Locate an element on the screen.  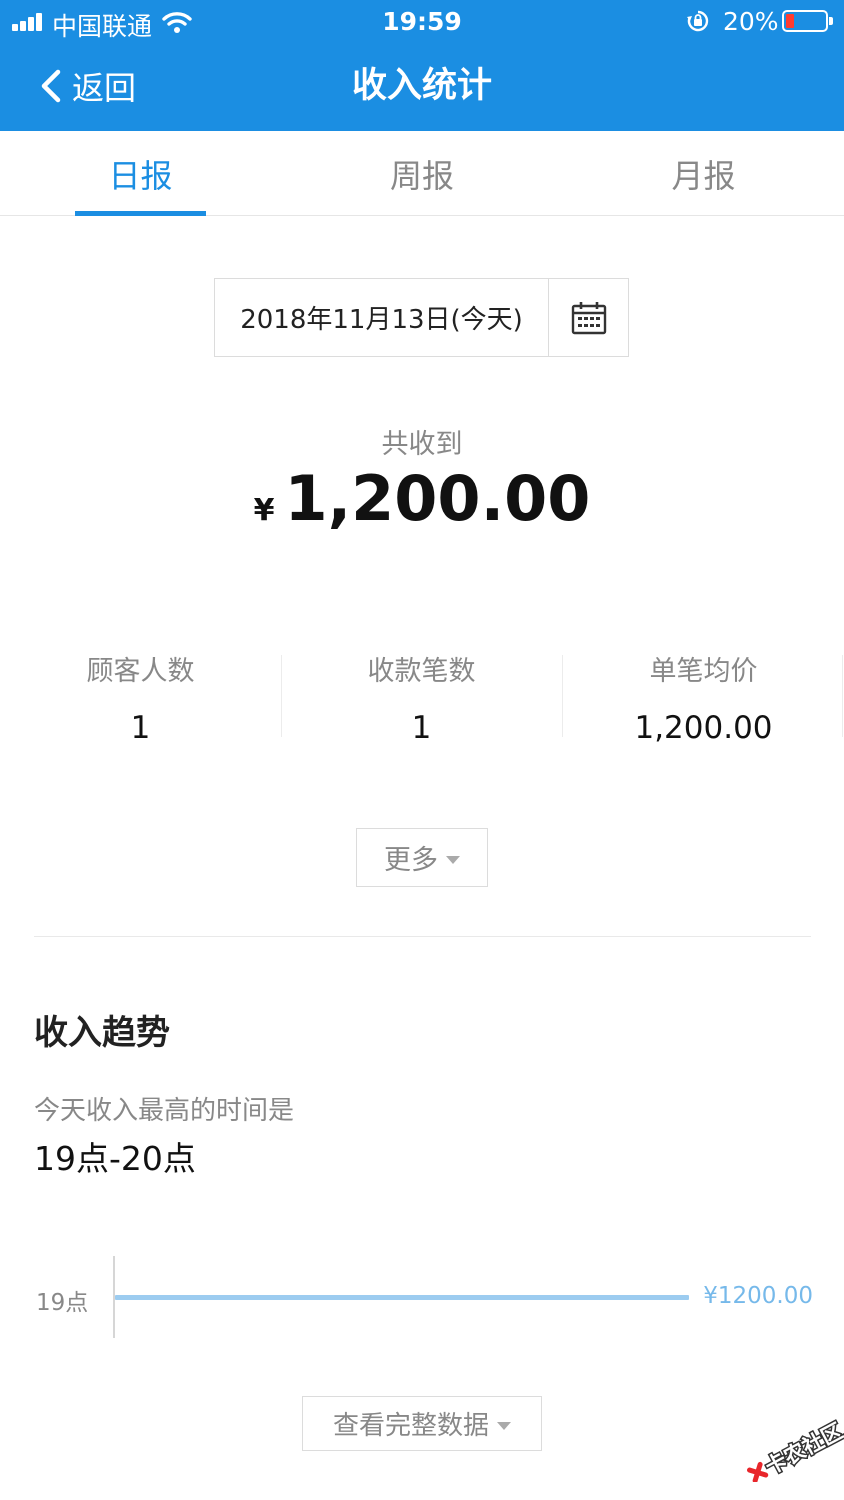
calendar-icon is located at coordinates (588, 317).